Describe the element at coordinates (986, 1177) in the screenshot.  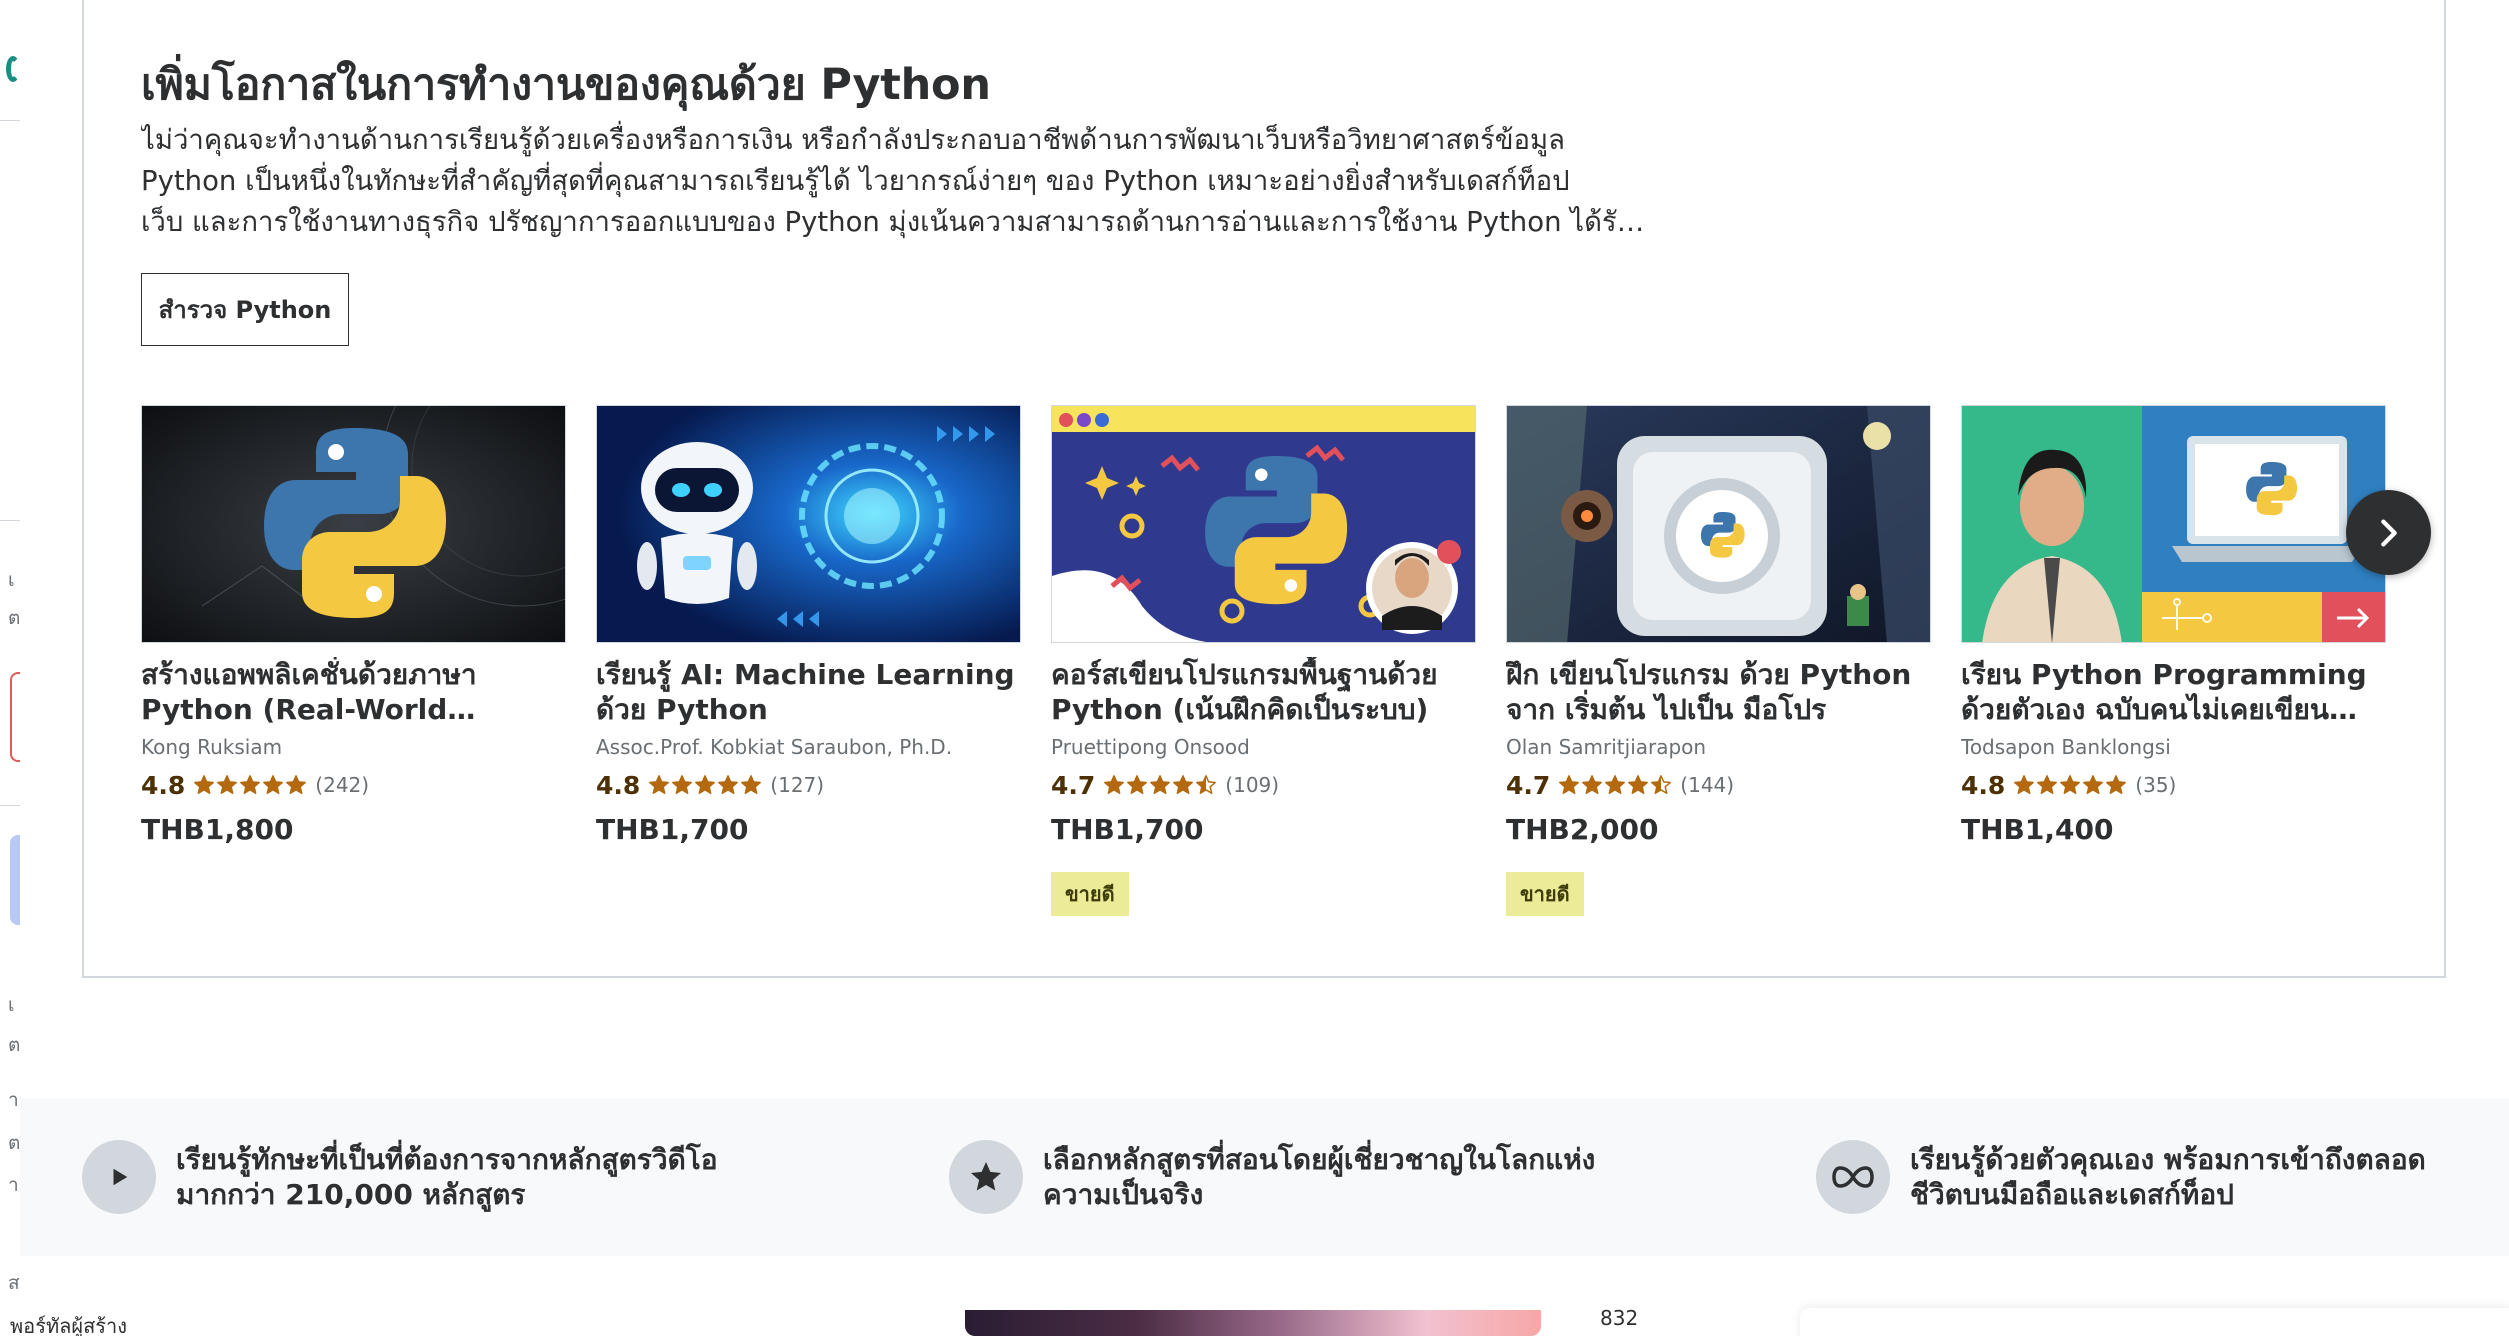
I see `star-icon` at that location.